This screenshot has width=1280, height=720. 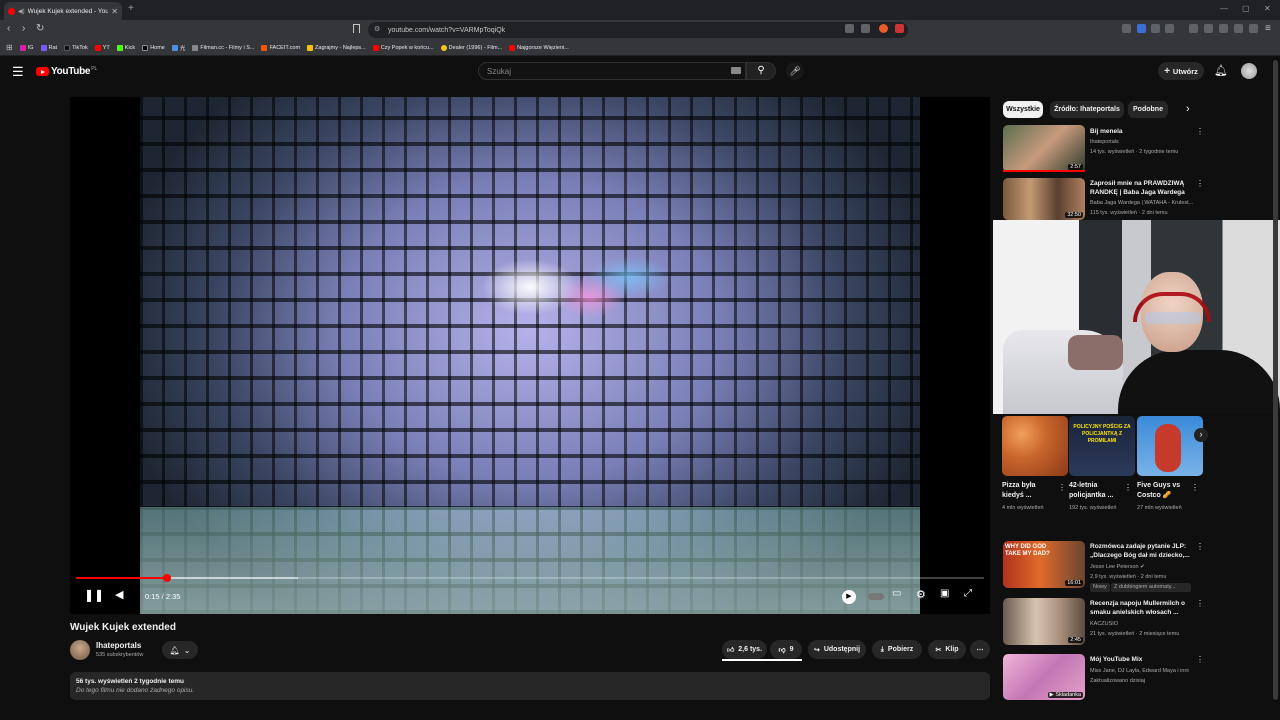 What do you see at coordinates (1023, 109) in the screenshot?
I see `chip-all: Wszystkie` at bounding box center [1023, 109].